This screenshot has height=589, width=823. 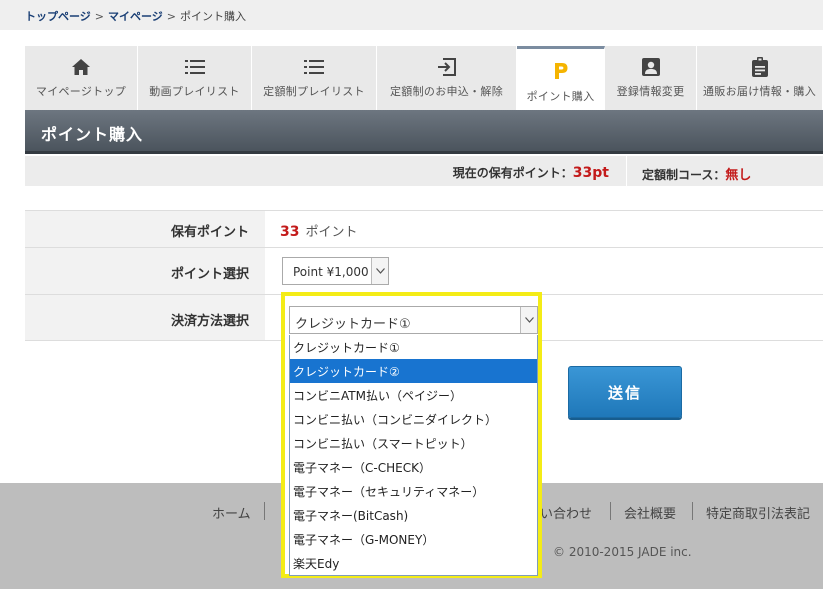 I want to click on point-select-row: ポイント選択, so click(x=424, y=270).